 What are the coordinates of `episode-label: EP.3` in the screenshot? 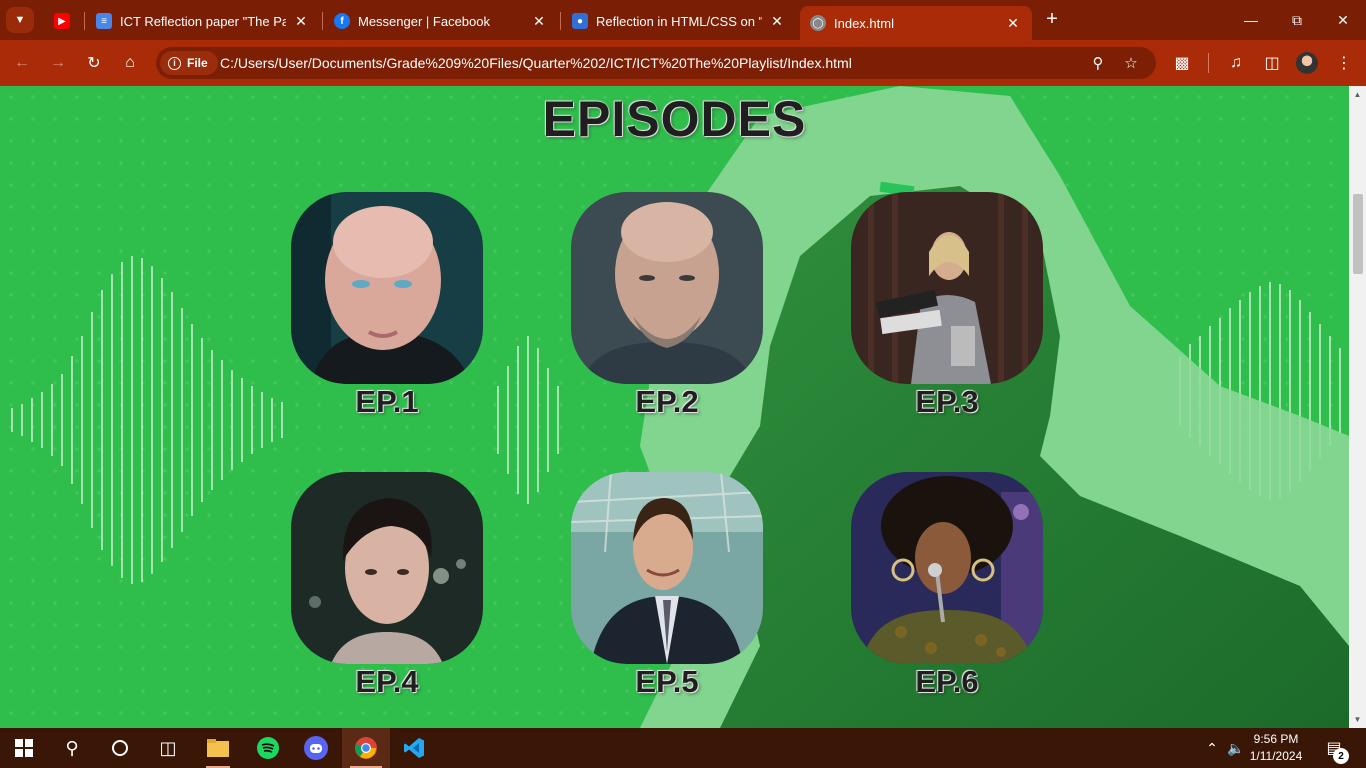 It's located at (947, 401).